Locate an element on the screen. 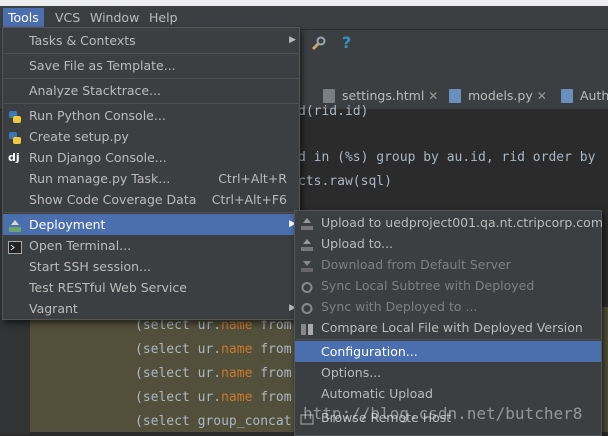 The image size is (608, 436). tab-models-py: models.py ✕ is located at coordinates (495, 96).